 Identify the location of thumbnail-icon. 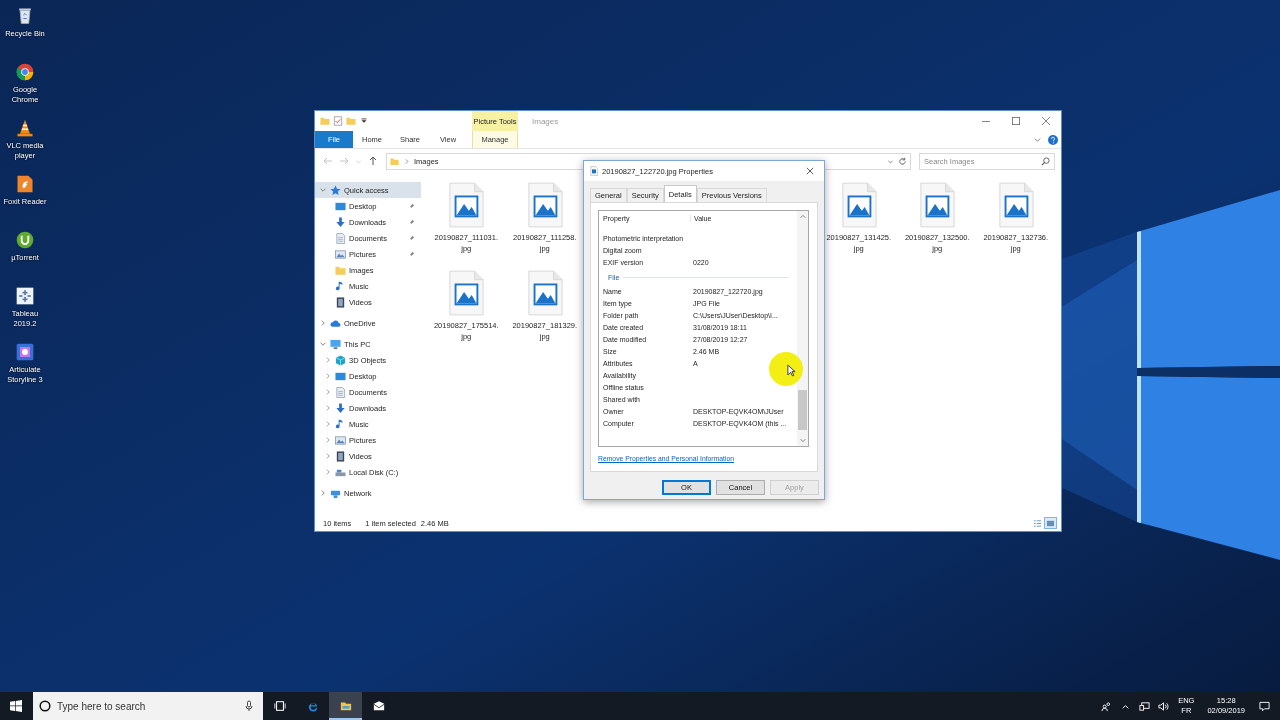
(1050, 523).